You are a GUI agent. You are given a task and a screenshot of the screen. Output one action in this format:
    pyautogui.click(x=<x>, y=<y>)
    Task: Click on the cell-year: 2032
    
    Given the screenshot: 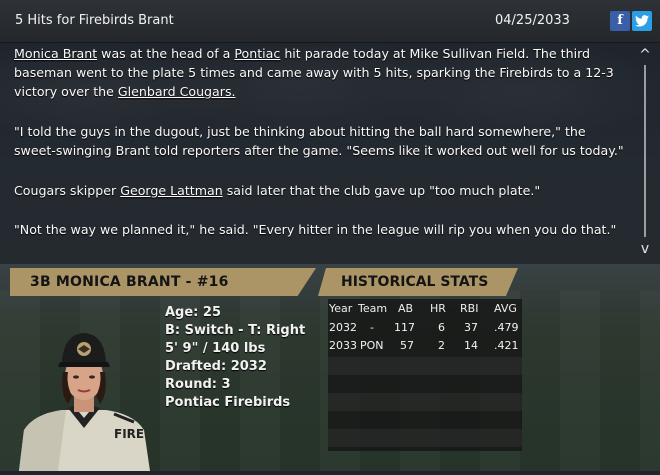 What is the action you would take?
    pyautogui.click(x=343, y=327)
    